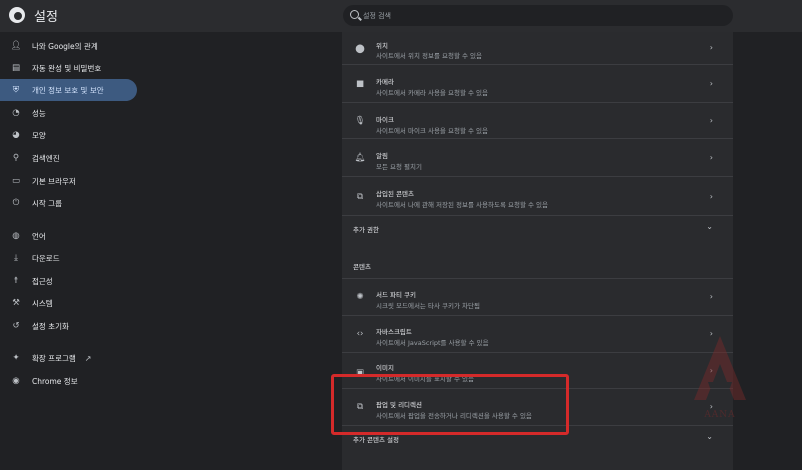 The image size is (802, 470). I want to click on sidebar-item-label: 검색엔진, so click(46, 158).